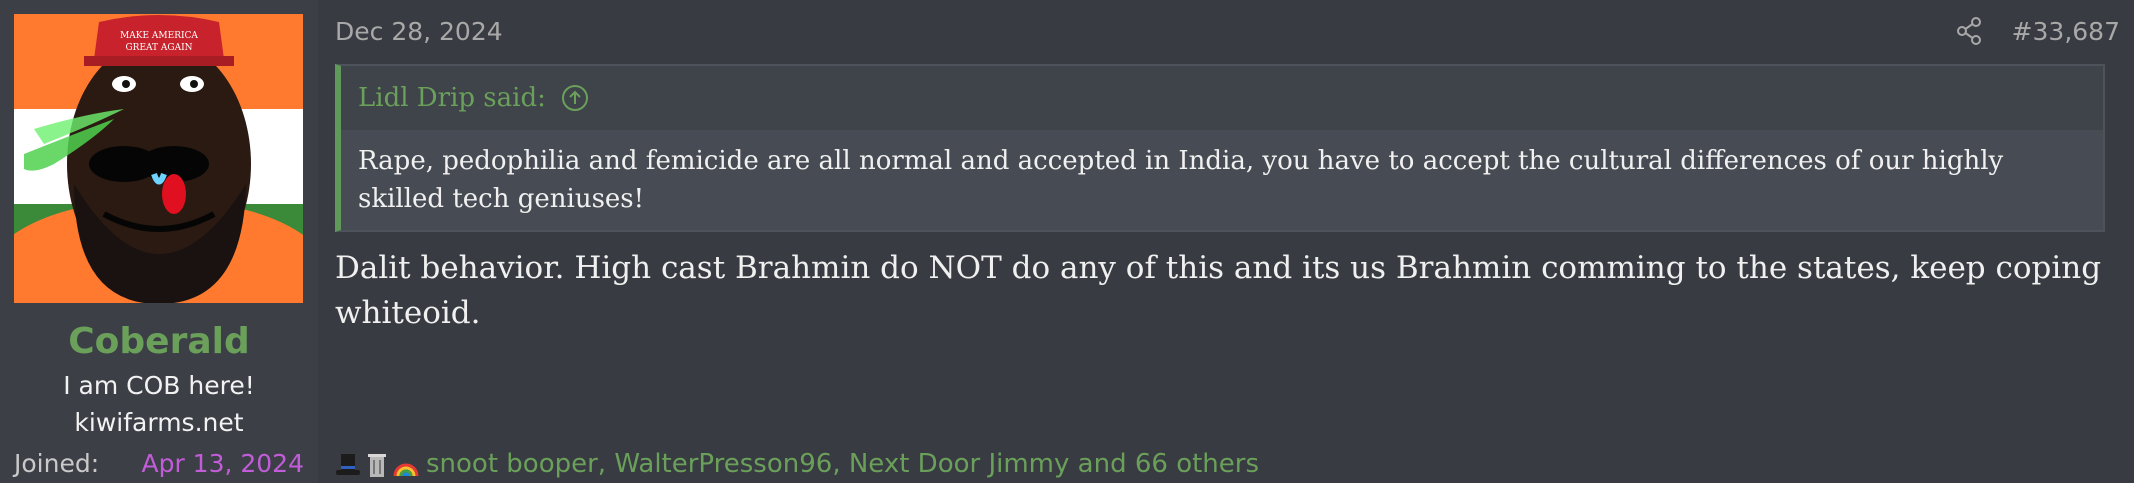 Image resolution: width=2134 pixels, height=483 pixels. I want to click on avatar: MAKE AMERICA GREAT AGAIN, so click(158, 158).